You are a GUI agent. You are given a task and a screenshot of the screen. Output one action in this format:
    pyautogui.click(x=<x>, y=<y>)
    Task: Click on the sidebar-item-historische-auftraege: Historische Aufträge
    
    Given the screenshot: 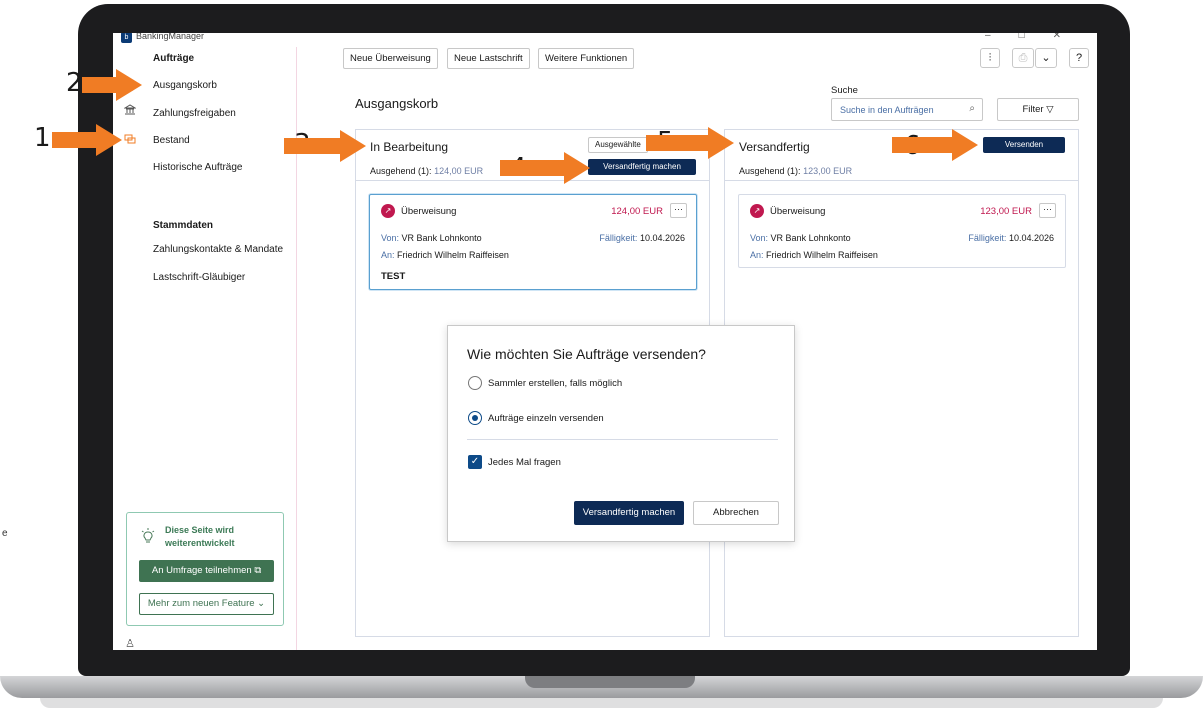 What is the action you would take?
    pyautogui.click(x=198, y=167)
    